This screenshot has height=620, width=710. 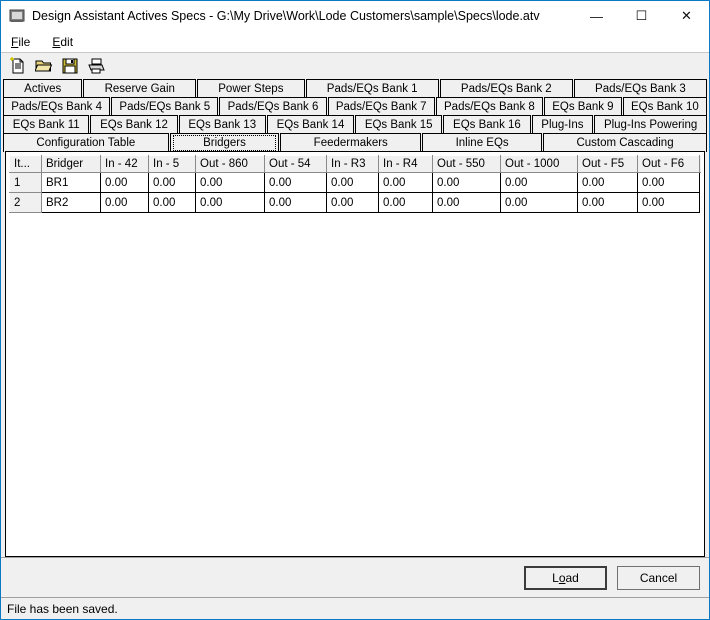 I want to click on menu-item-edit: Edit, so click(x=66, y=42).